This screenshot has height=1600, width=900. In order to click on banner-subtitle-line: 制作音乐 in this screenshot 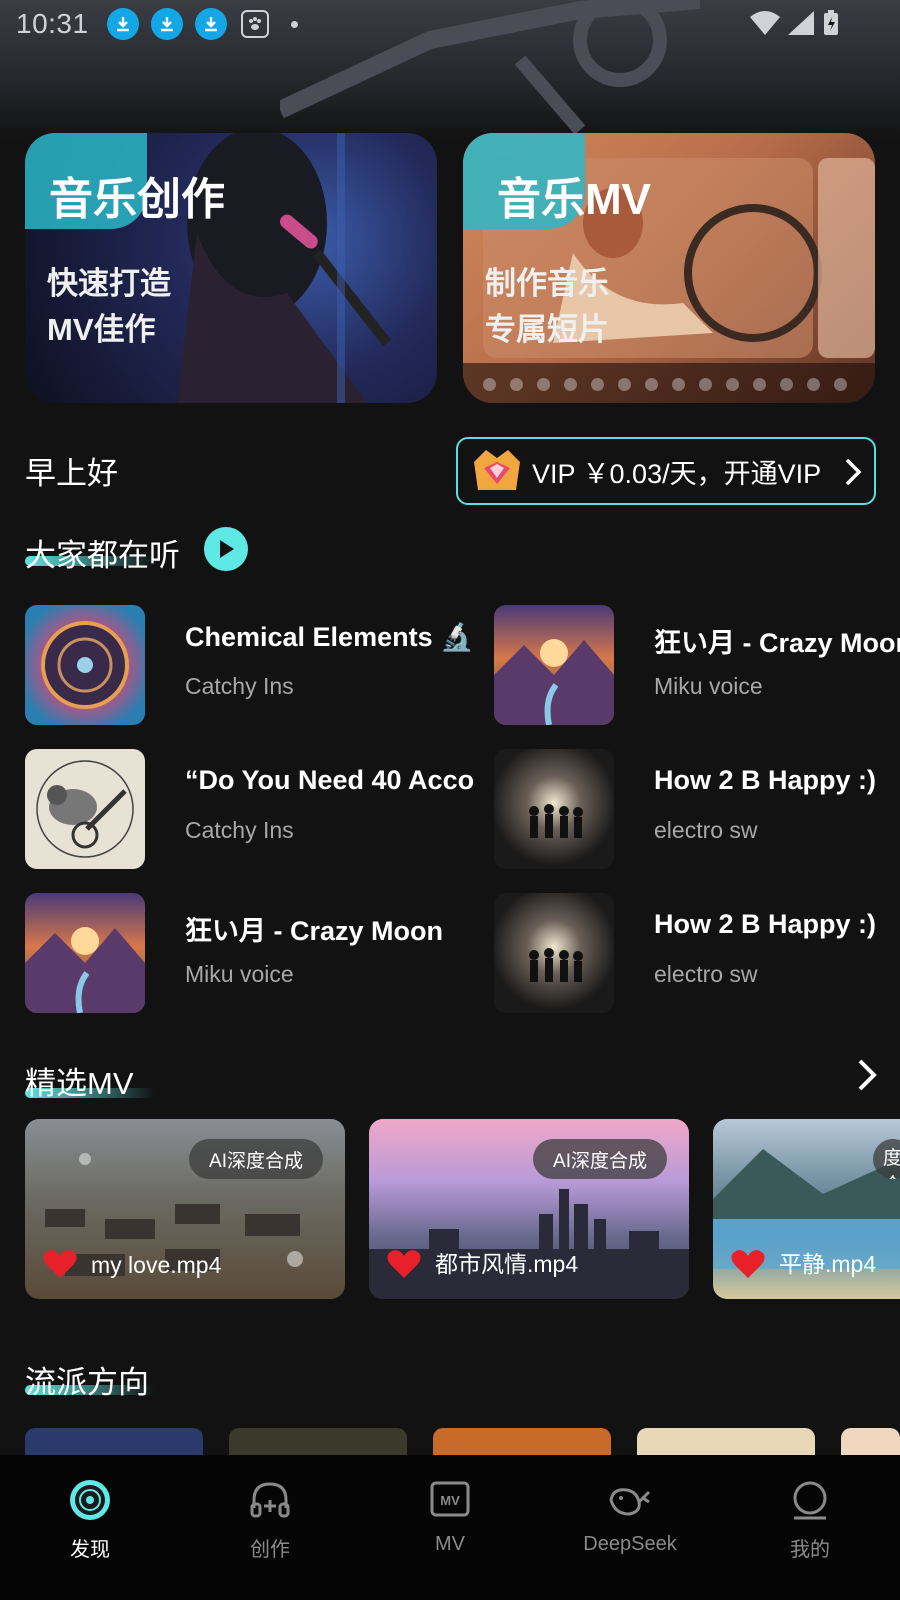, I will do `click(547, 283)`.